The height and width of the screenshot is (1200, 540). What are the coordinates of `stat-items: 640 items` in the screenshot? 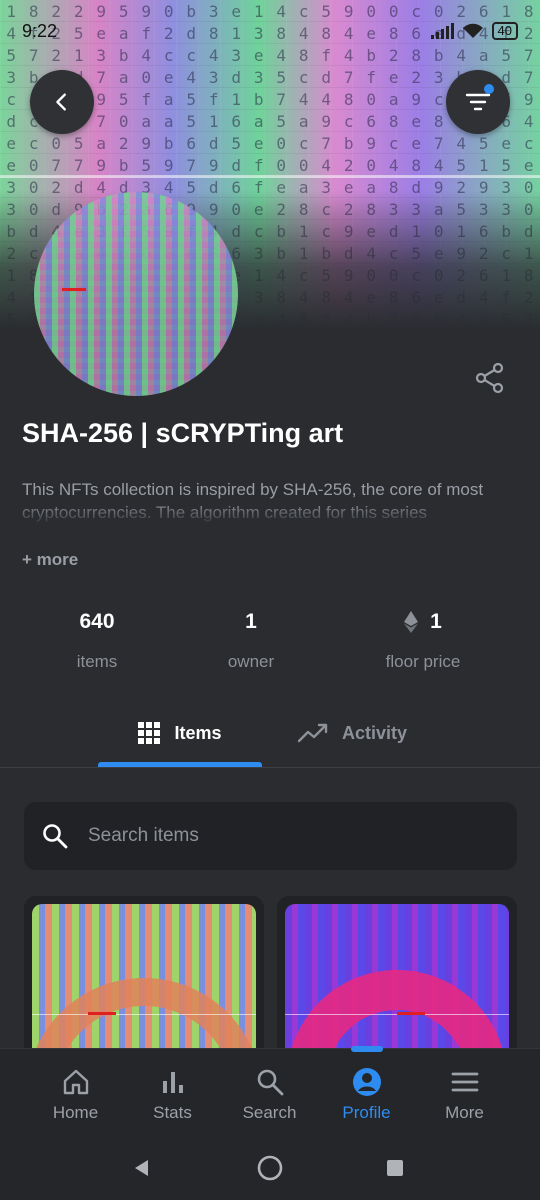 It's located at (97, 640).